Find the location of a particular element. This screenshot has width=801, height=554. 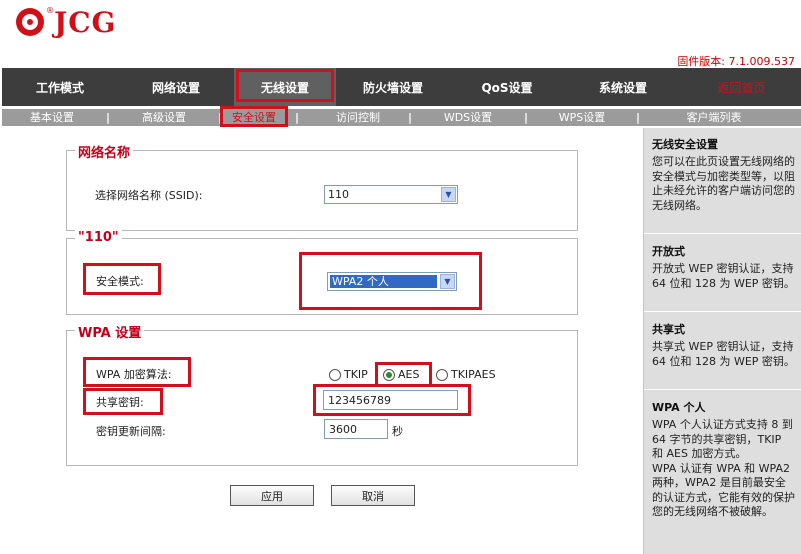

nav-label: QoS设置 is located at coordinates (507, 87).